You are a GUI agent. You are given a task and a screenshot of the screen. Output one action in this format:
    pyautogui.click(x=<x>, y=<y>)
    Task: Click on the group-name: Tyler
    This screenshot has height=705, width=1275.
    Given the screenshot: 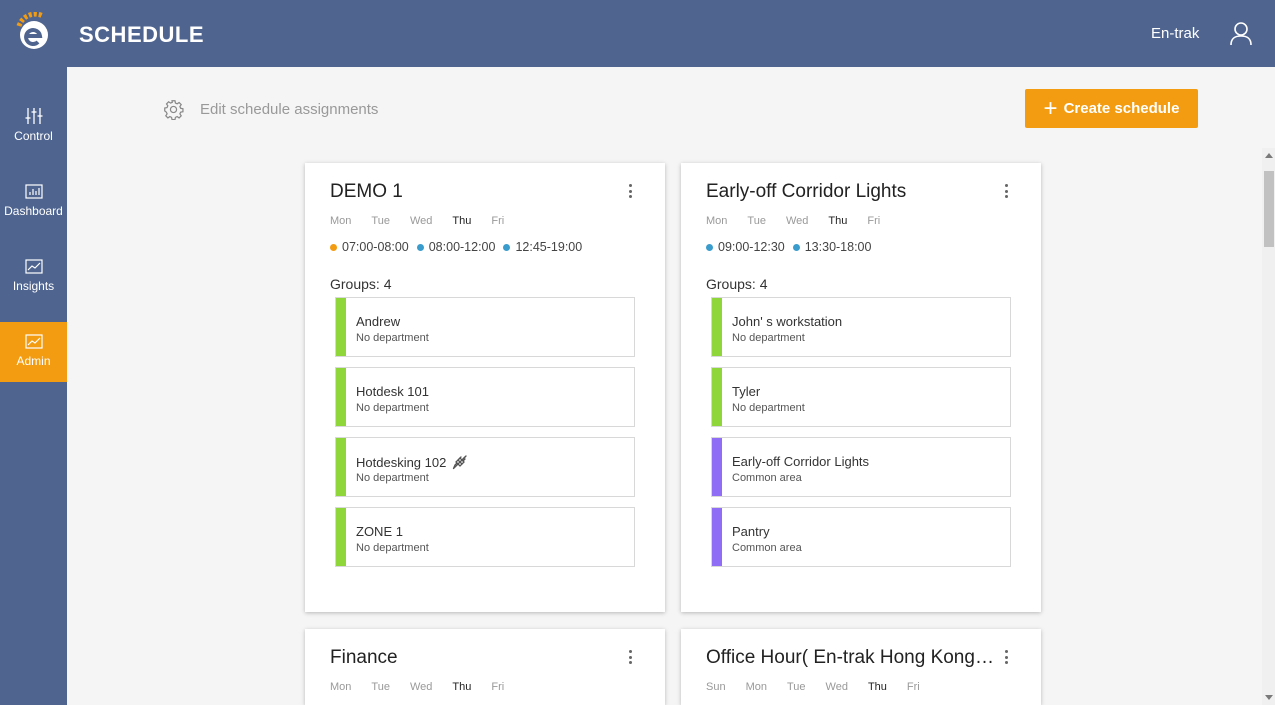 What is the action you would take?
    pyautogui.click(x=746, y=391)
    